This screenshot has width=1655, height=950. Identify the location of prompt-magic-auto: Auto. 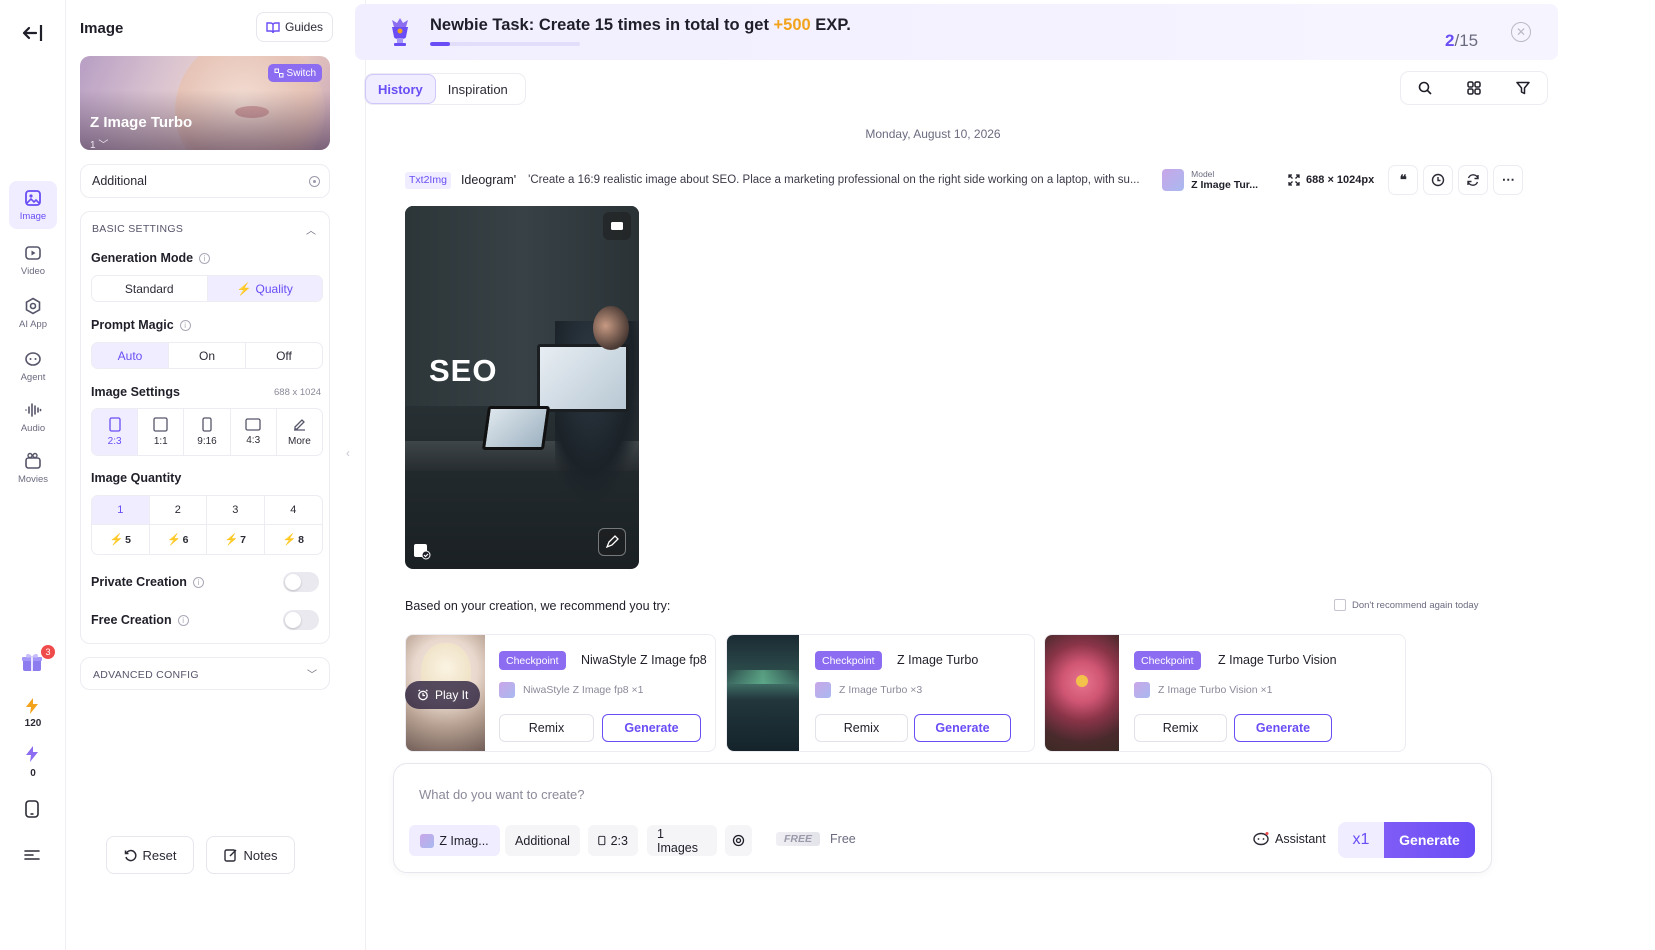
(130, 355).